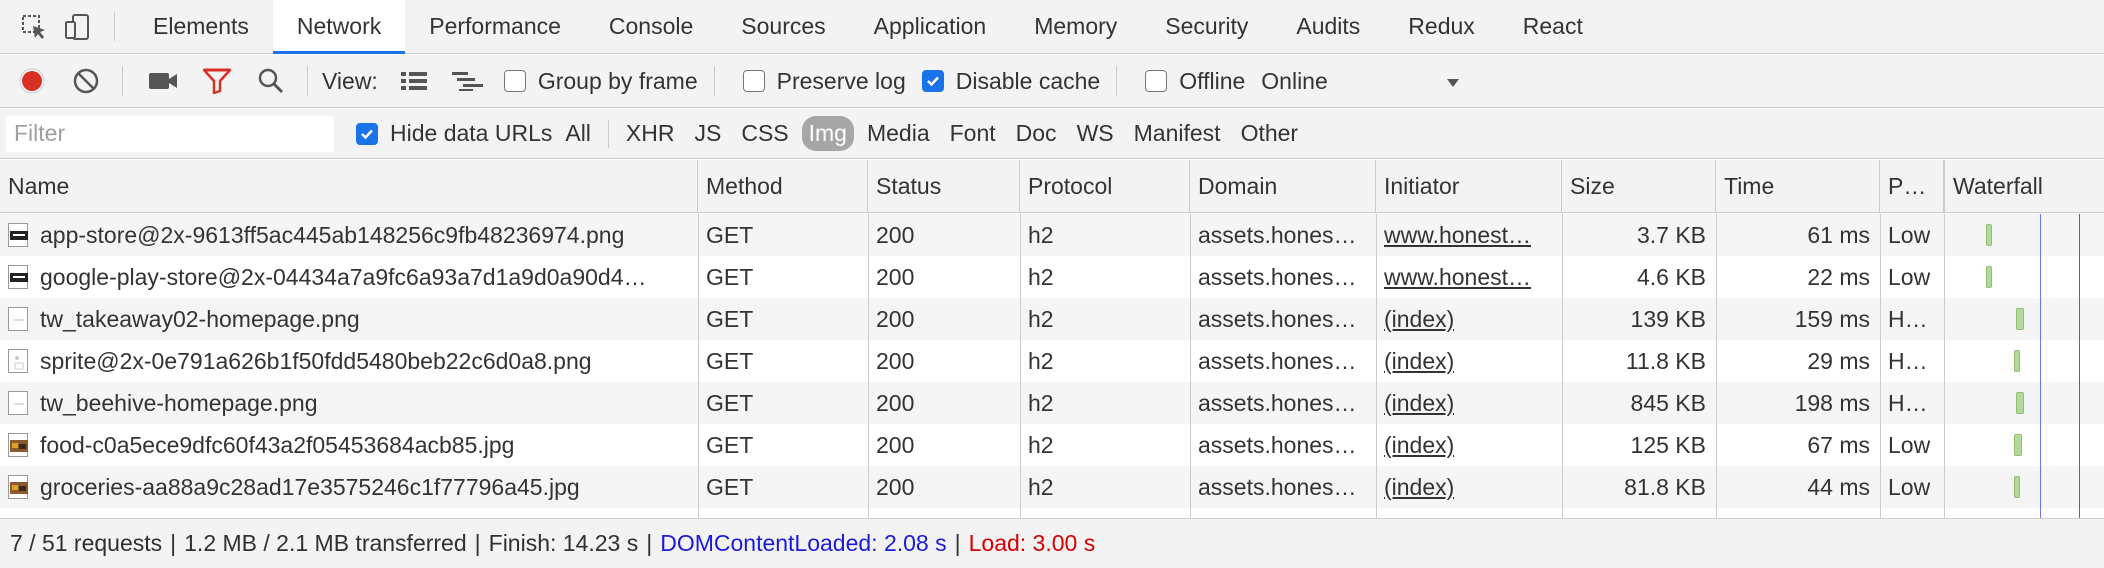 This screenshot has width=2104, height=568. I want to click on large-rows-list-icon, so click(414, 81).